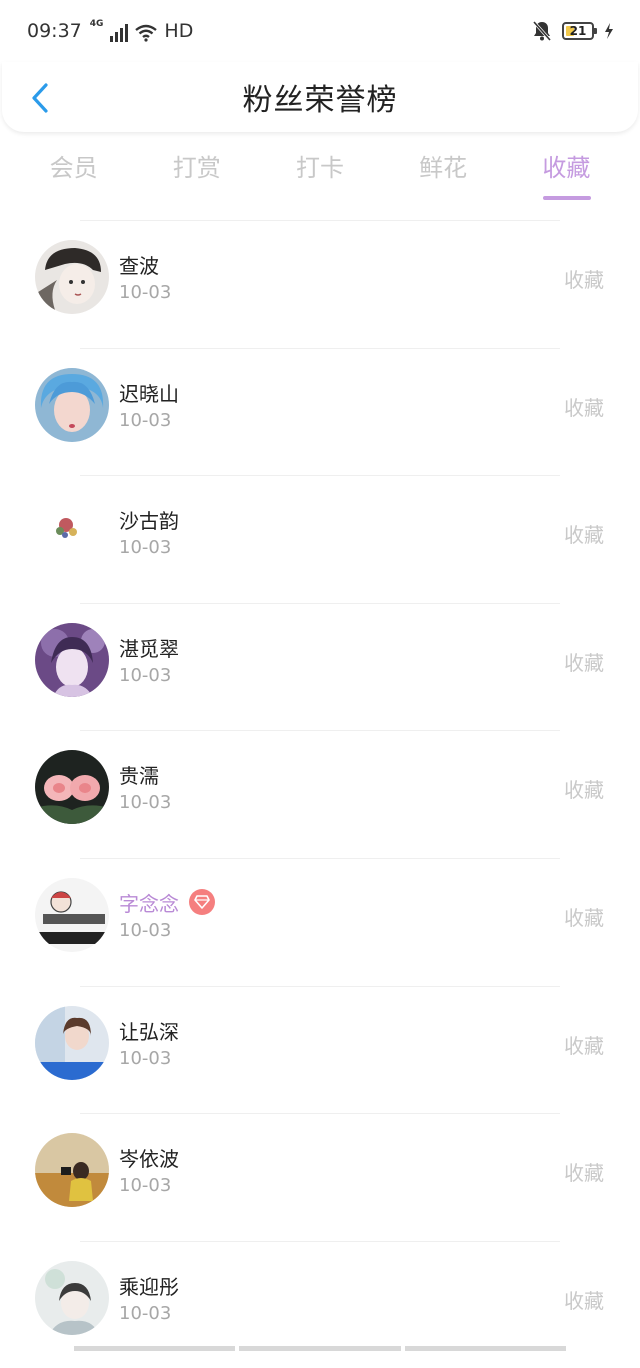 The width and height of the screenshot is (640, 1368). I want to click on signal-icon, so click(119, 33).